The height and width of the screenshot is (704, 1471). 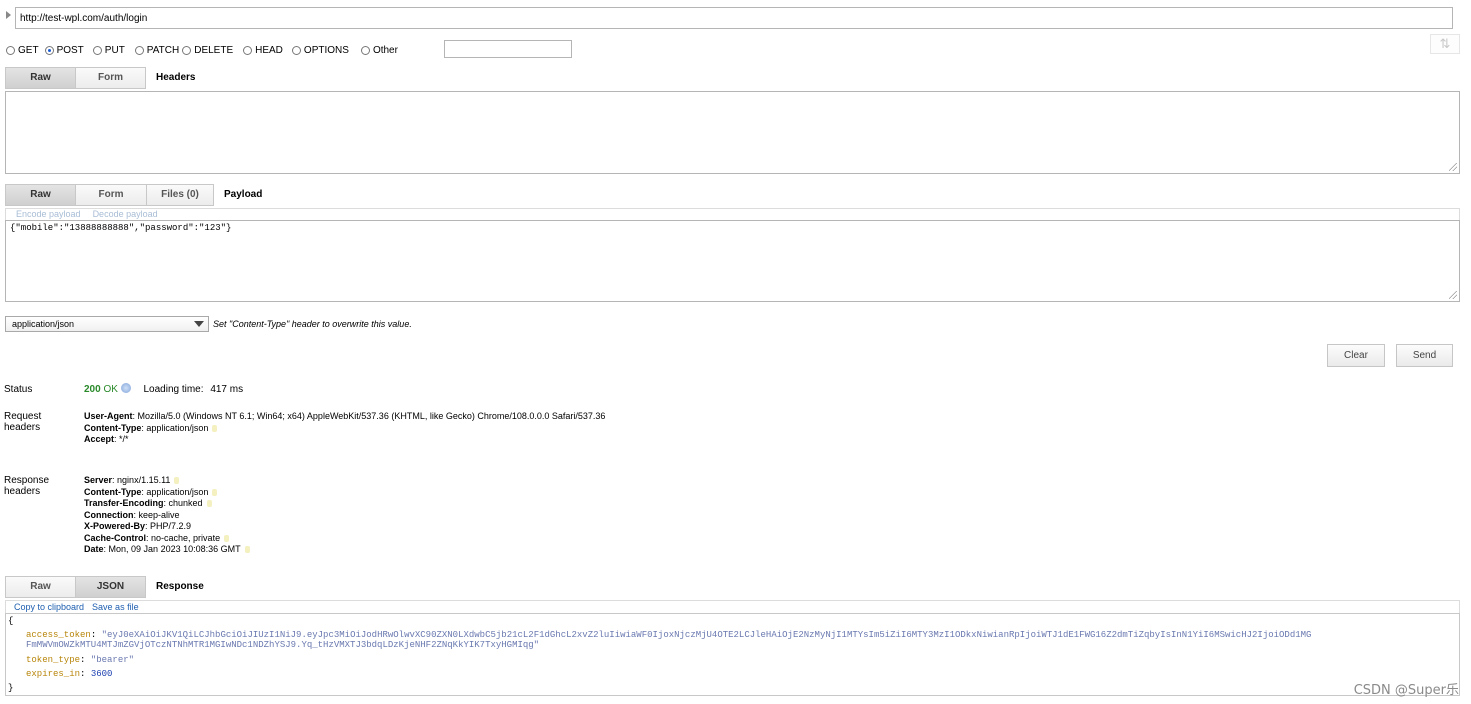 I want to click on headers-tab-raw: Raw, so click(x=40, y=78).